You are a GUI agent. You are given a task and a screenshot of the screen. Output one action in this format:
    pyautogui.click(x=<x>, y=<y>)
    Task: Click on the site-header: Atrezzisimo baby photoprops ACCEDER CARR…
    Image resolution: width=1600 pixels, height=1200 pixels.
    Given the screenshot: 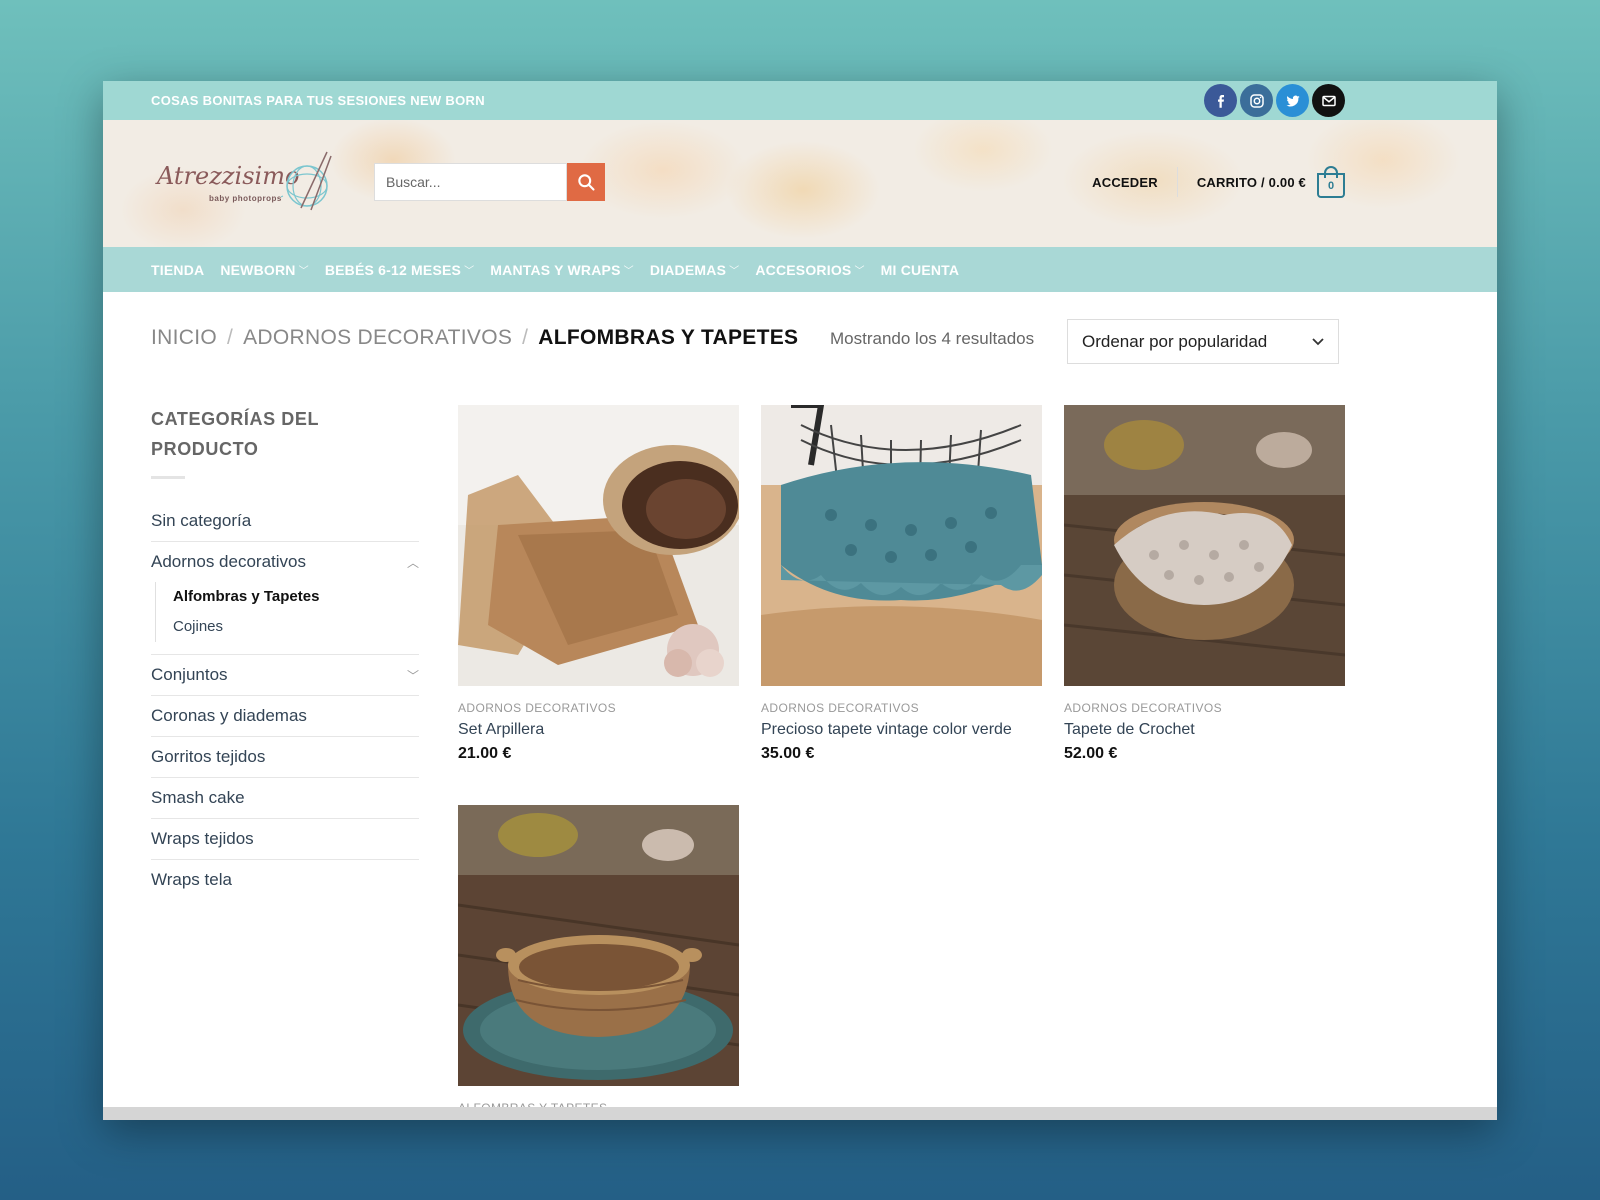 What is the action you would take?
    pyautogui.click(x=800, y=183)
    